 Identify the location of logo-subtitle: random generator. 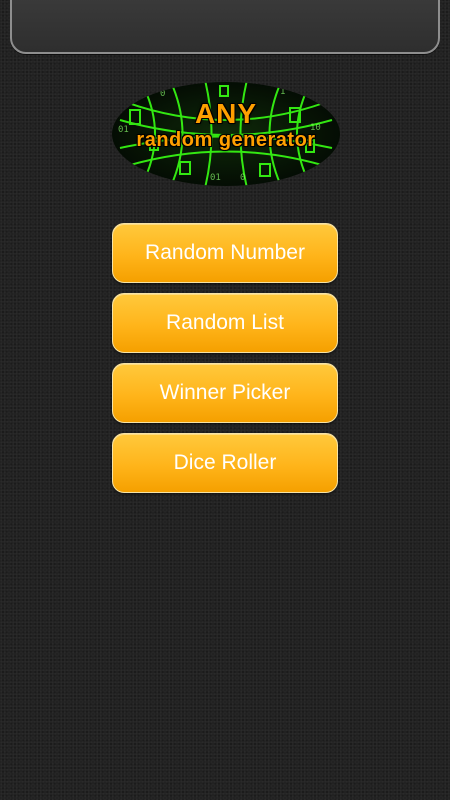
(226, 140).